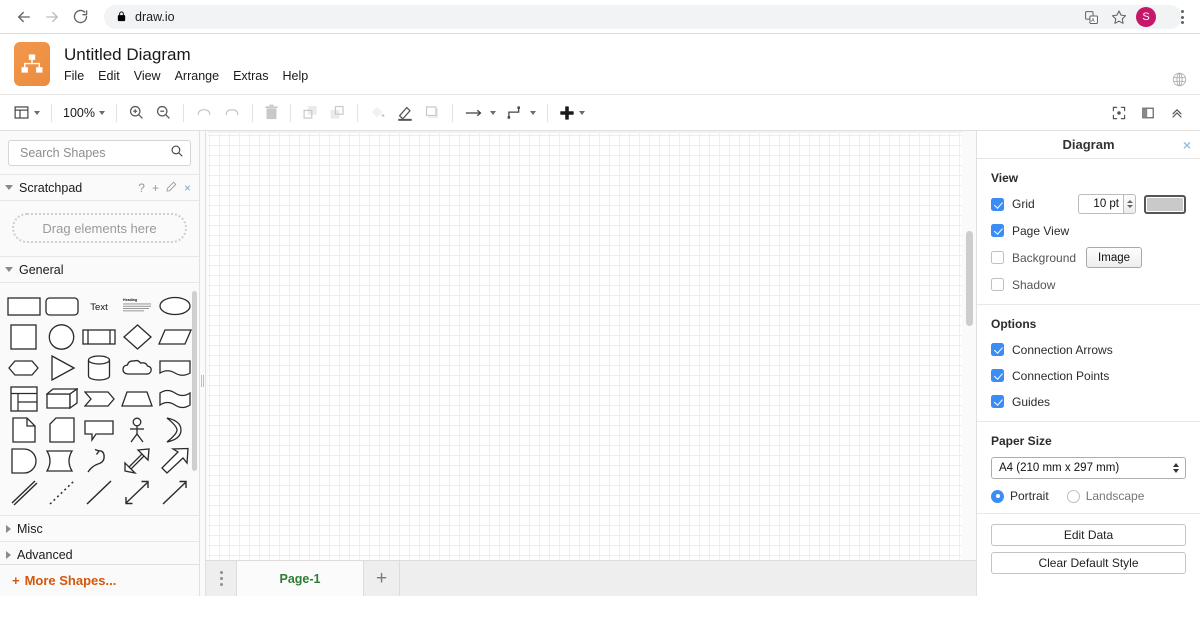  Describe the element at coordinates (204, 113) in the screenshot. I see `undo-icon` at that location.